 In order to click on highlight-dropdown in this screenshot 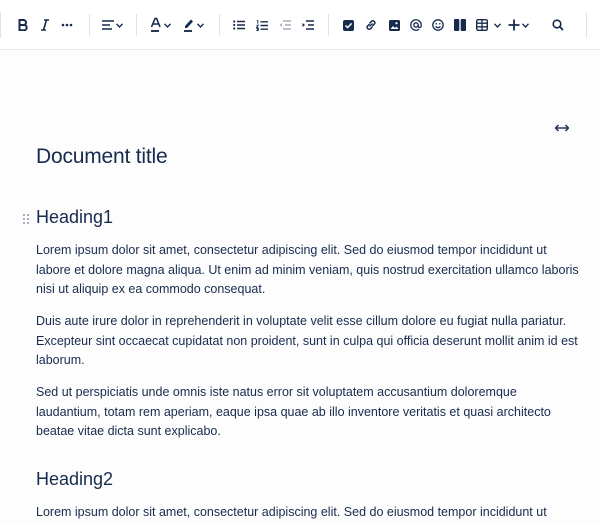, I will do `click(193, 25)`.